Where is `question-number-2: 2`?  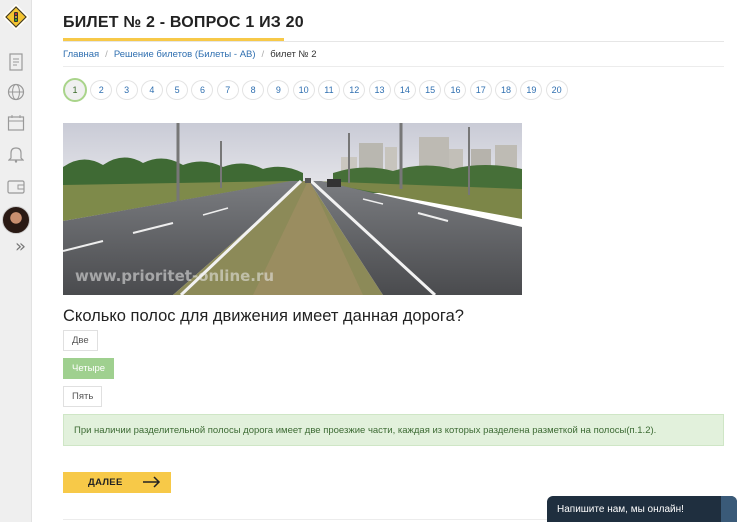 question-number-2: 2 is located at coordinates (101, 90).